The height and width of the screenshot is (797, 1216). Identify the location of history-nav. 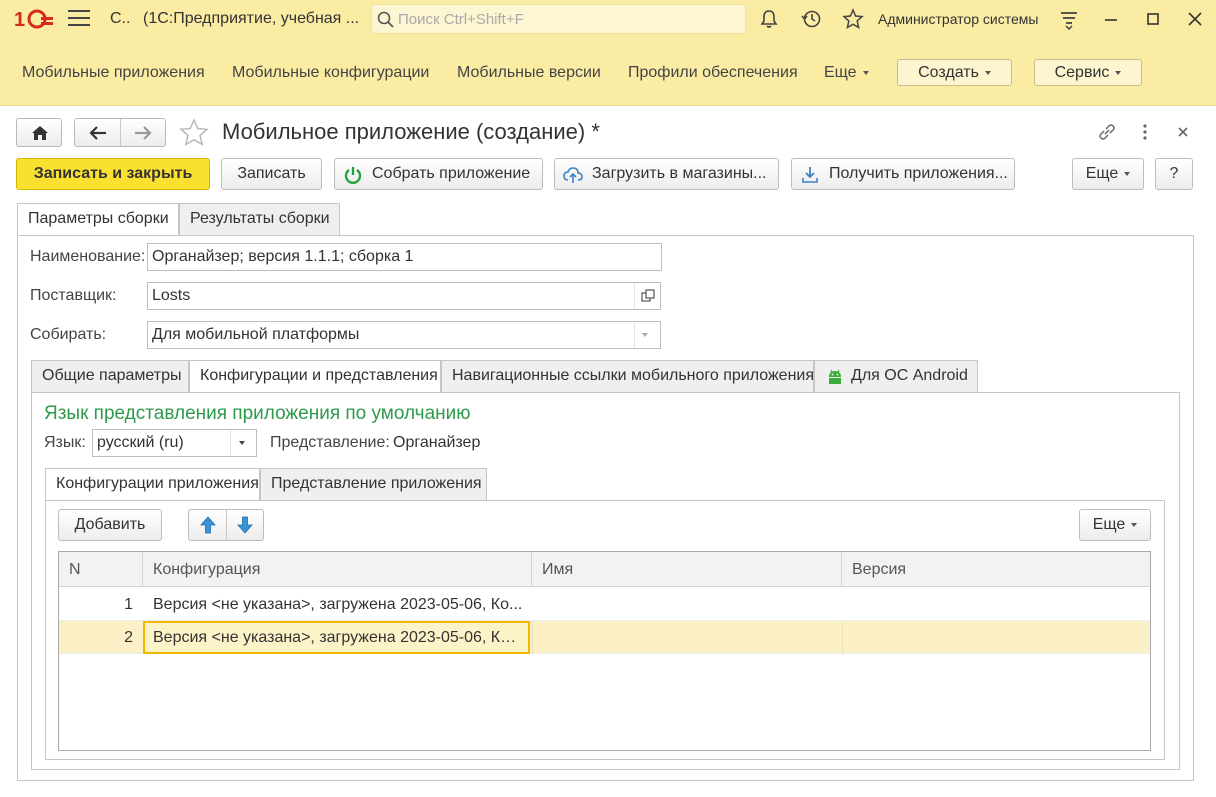
(120, 132).